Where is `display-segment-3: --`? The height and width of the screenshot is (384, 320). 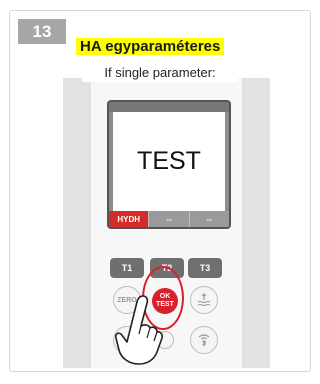 display-segment-3: -- is located at coordinates (208, 219).